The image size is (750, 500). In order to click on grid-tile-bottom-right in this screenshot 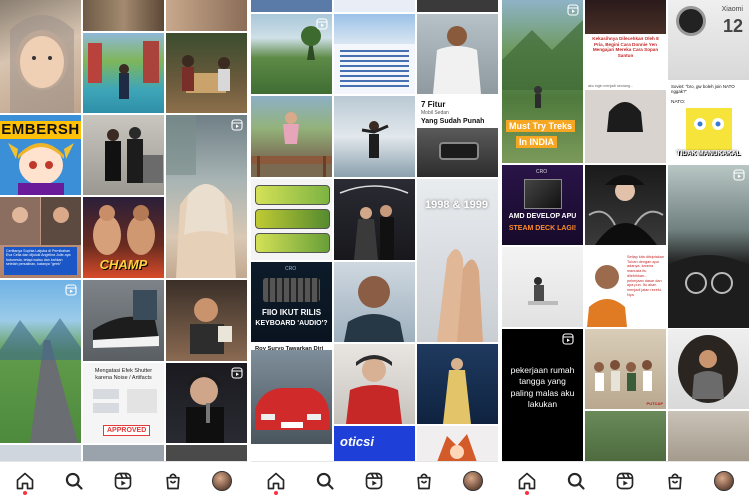, I will do `click(206, 453)`.